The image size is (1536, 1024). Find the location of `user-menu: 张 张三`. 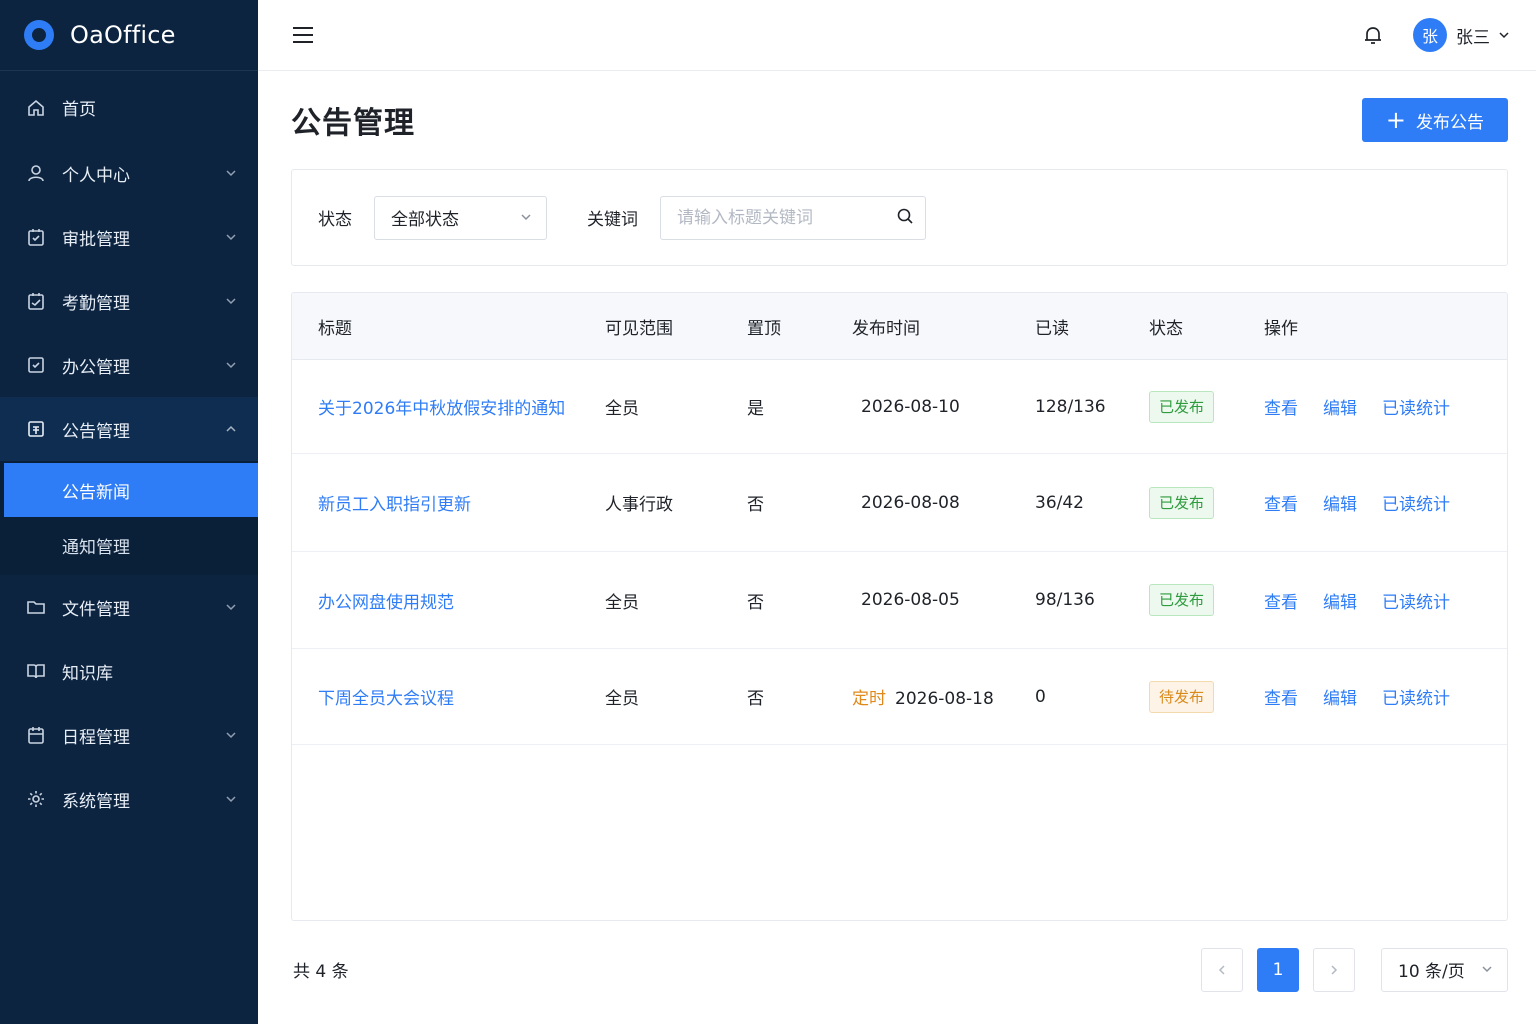

user-menu: 张 张三 is located at coordinates (1461, 35).